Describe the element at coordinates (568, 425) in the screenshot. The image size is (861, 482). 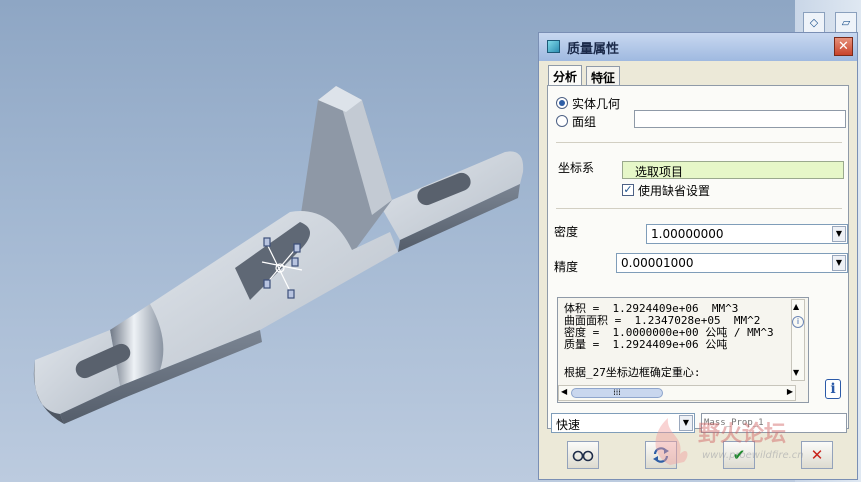
I see `mode-value: 快速` at that location.